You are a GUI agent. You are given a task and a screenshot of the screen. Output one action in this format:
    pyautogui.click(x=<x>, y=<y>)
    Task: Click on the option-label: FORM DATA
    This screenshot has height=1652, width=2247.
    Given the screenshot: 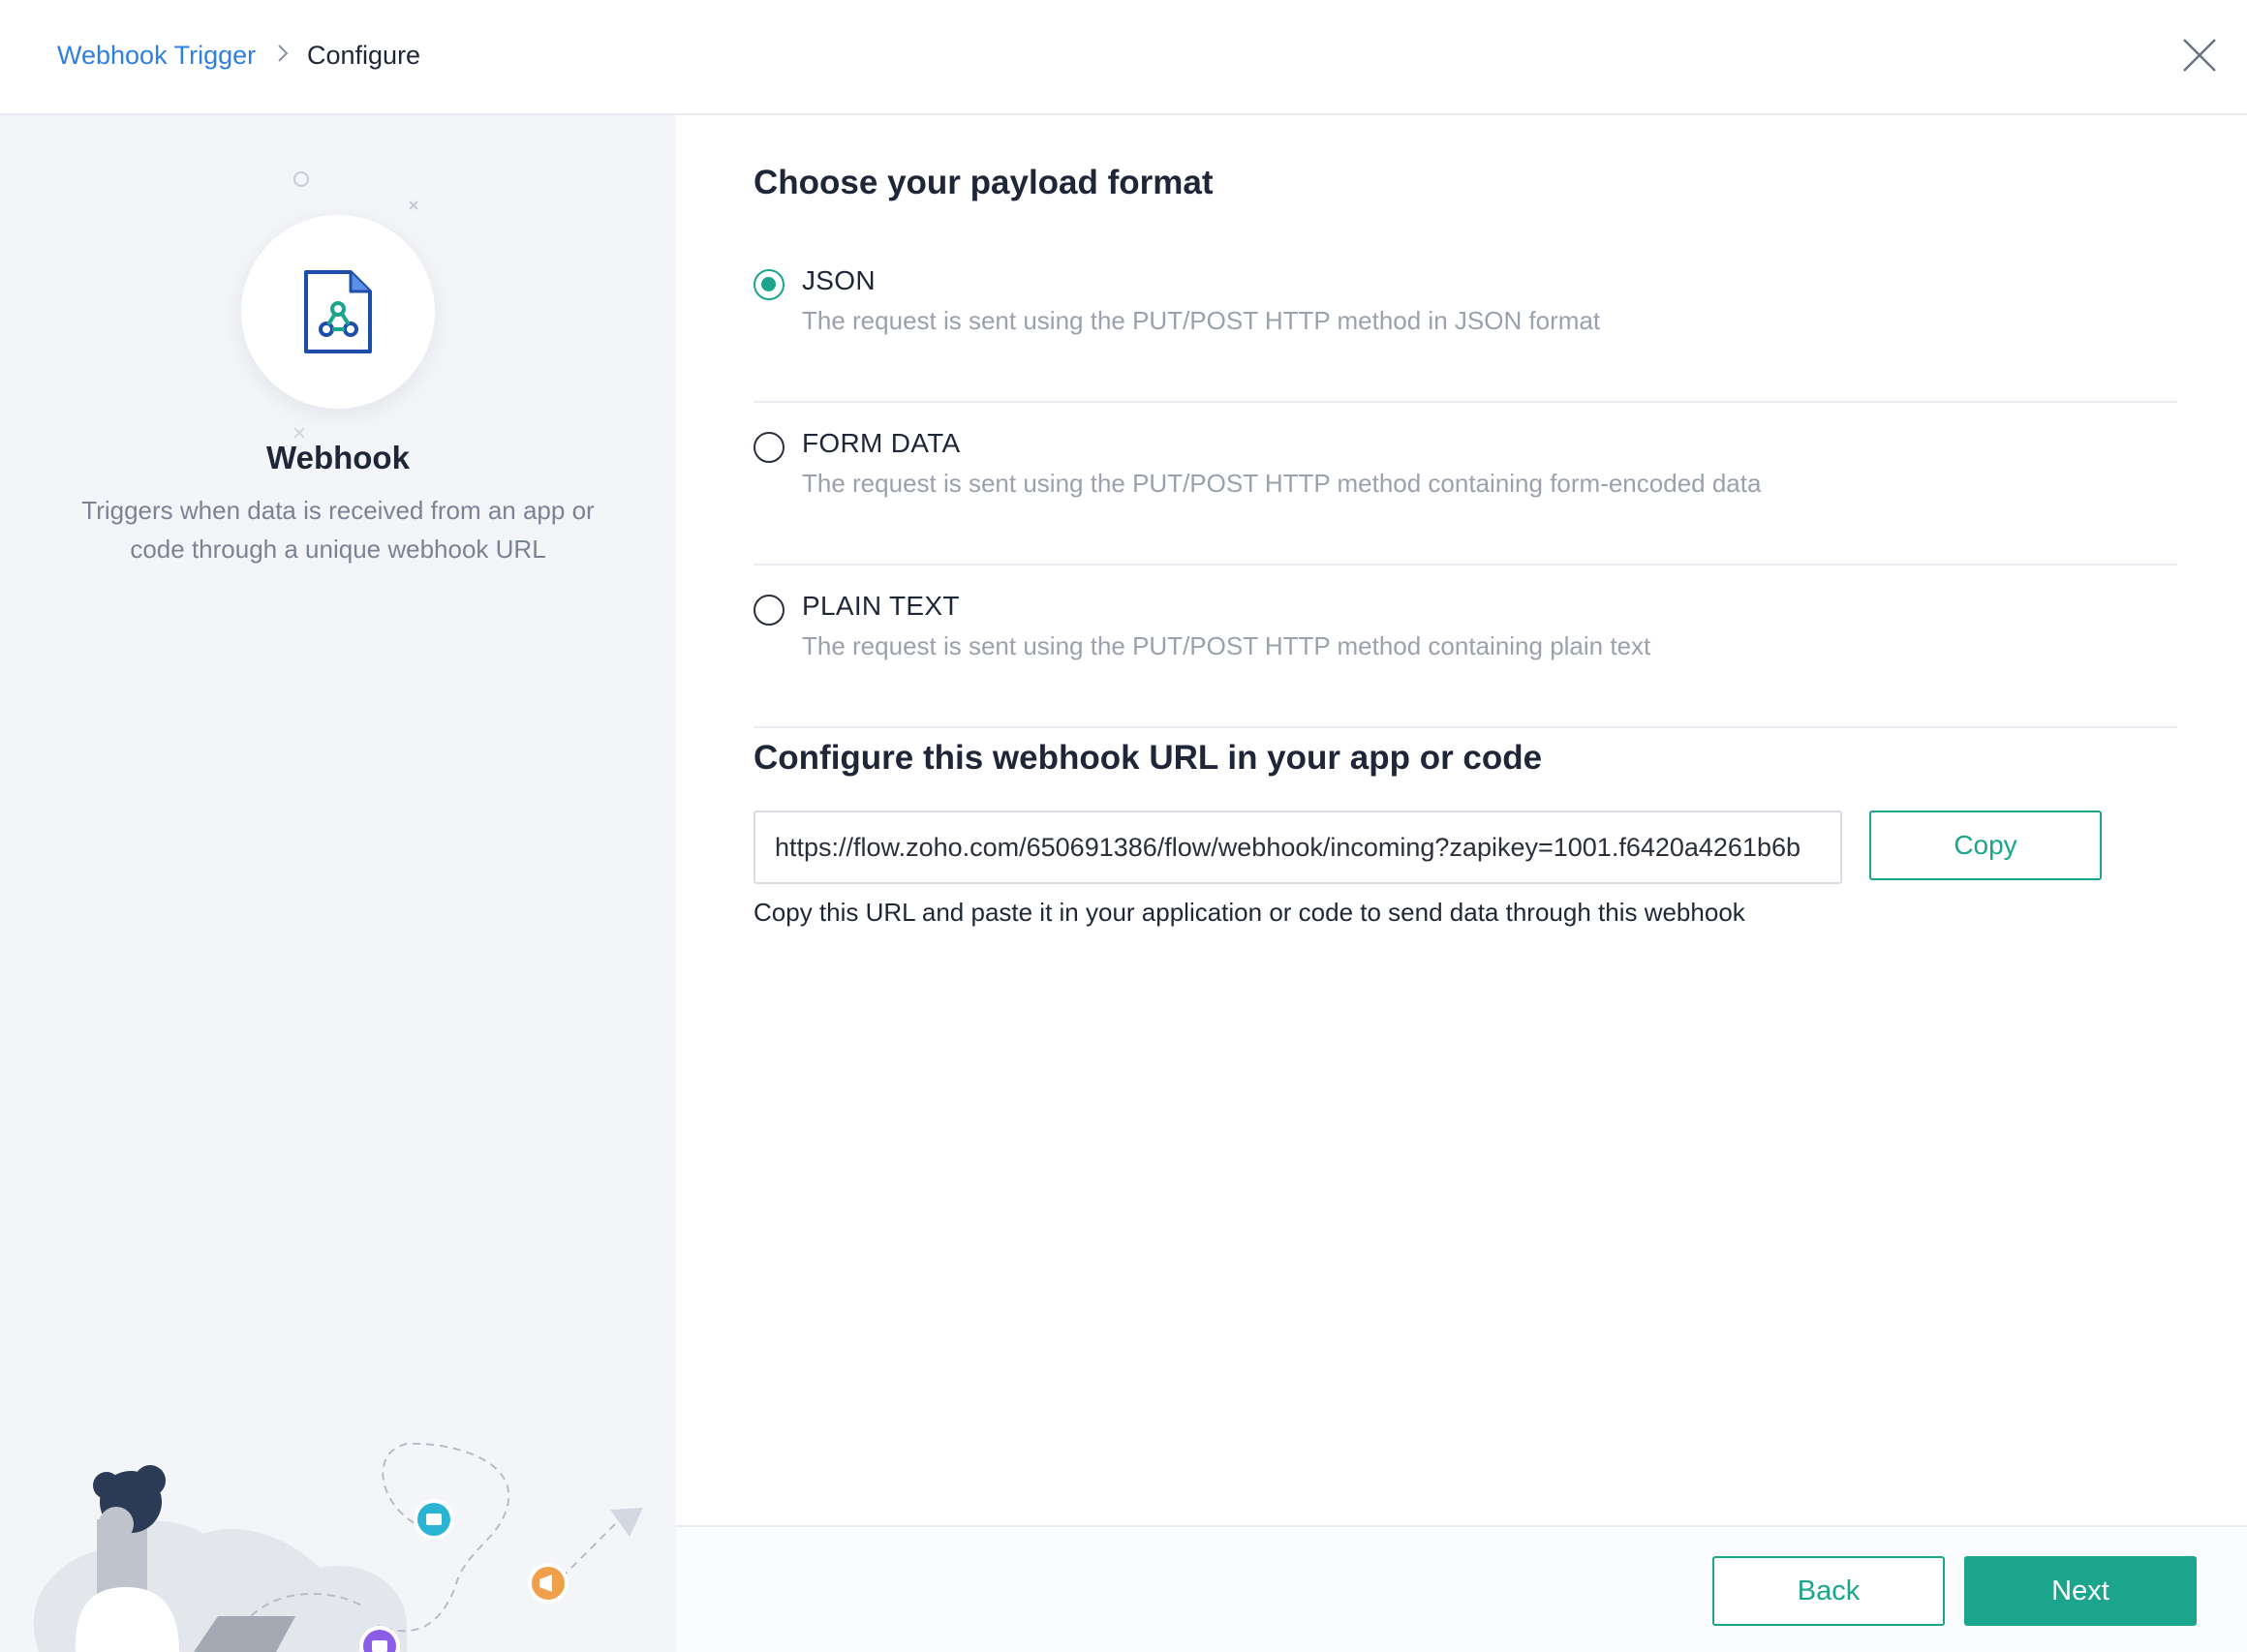 What is the action you would take?
    pyautogui.click(x=881, y=443)
    